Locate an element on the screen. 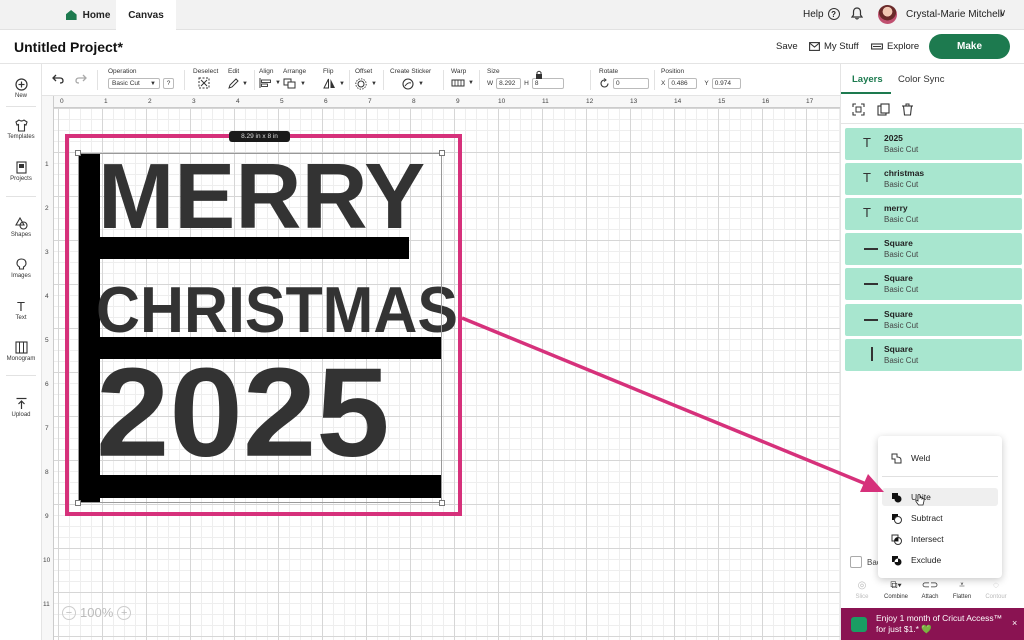 The image size is (1024, 640). position-x-input: 0.486 is located at coordinates (683, 83).